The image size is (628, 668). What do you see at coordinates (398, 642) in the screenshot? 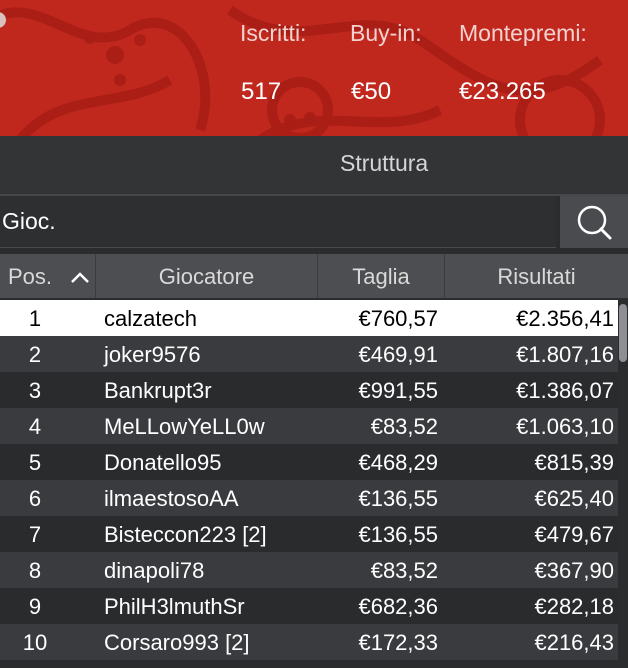
I see `cell-stake: €172,33` at bounding box center [398, 642].